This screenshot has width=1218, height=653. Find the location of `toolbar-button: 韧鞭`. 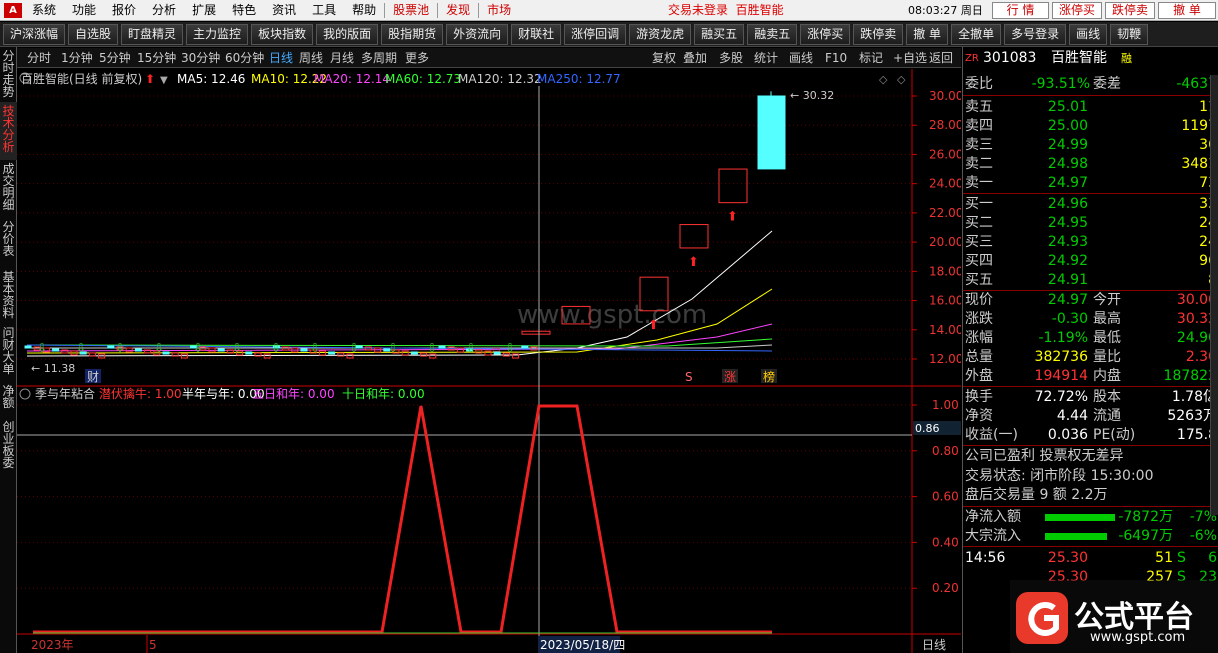

toolbar-button: 韧鞭 is located at coordinates (1129, 34).